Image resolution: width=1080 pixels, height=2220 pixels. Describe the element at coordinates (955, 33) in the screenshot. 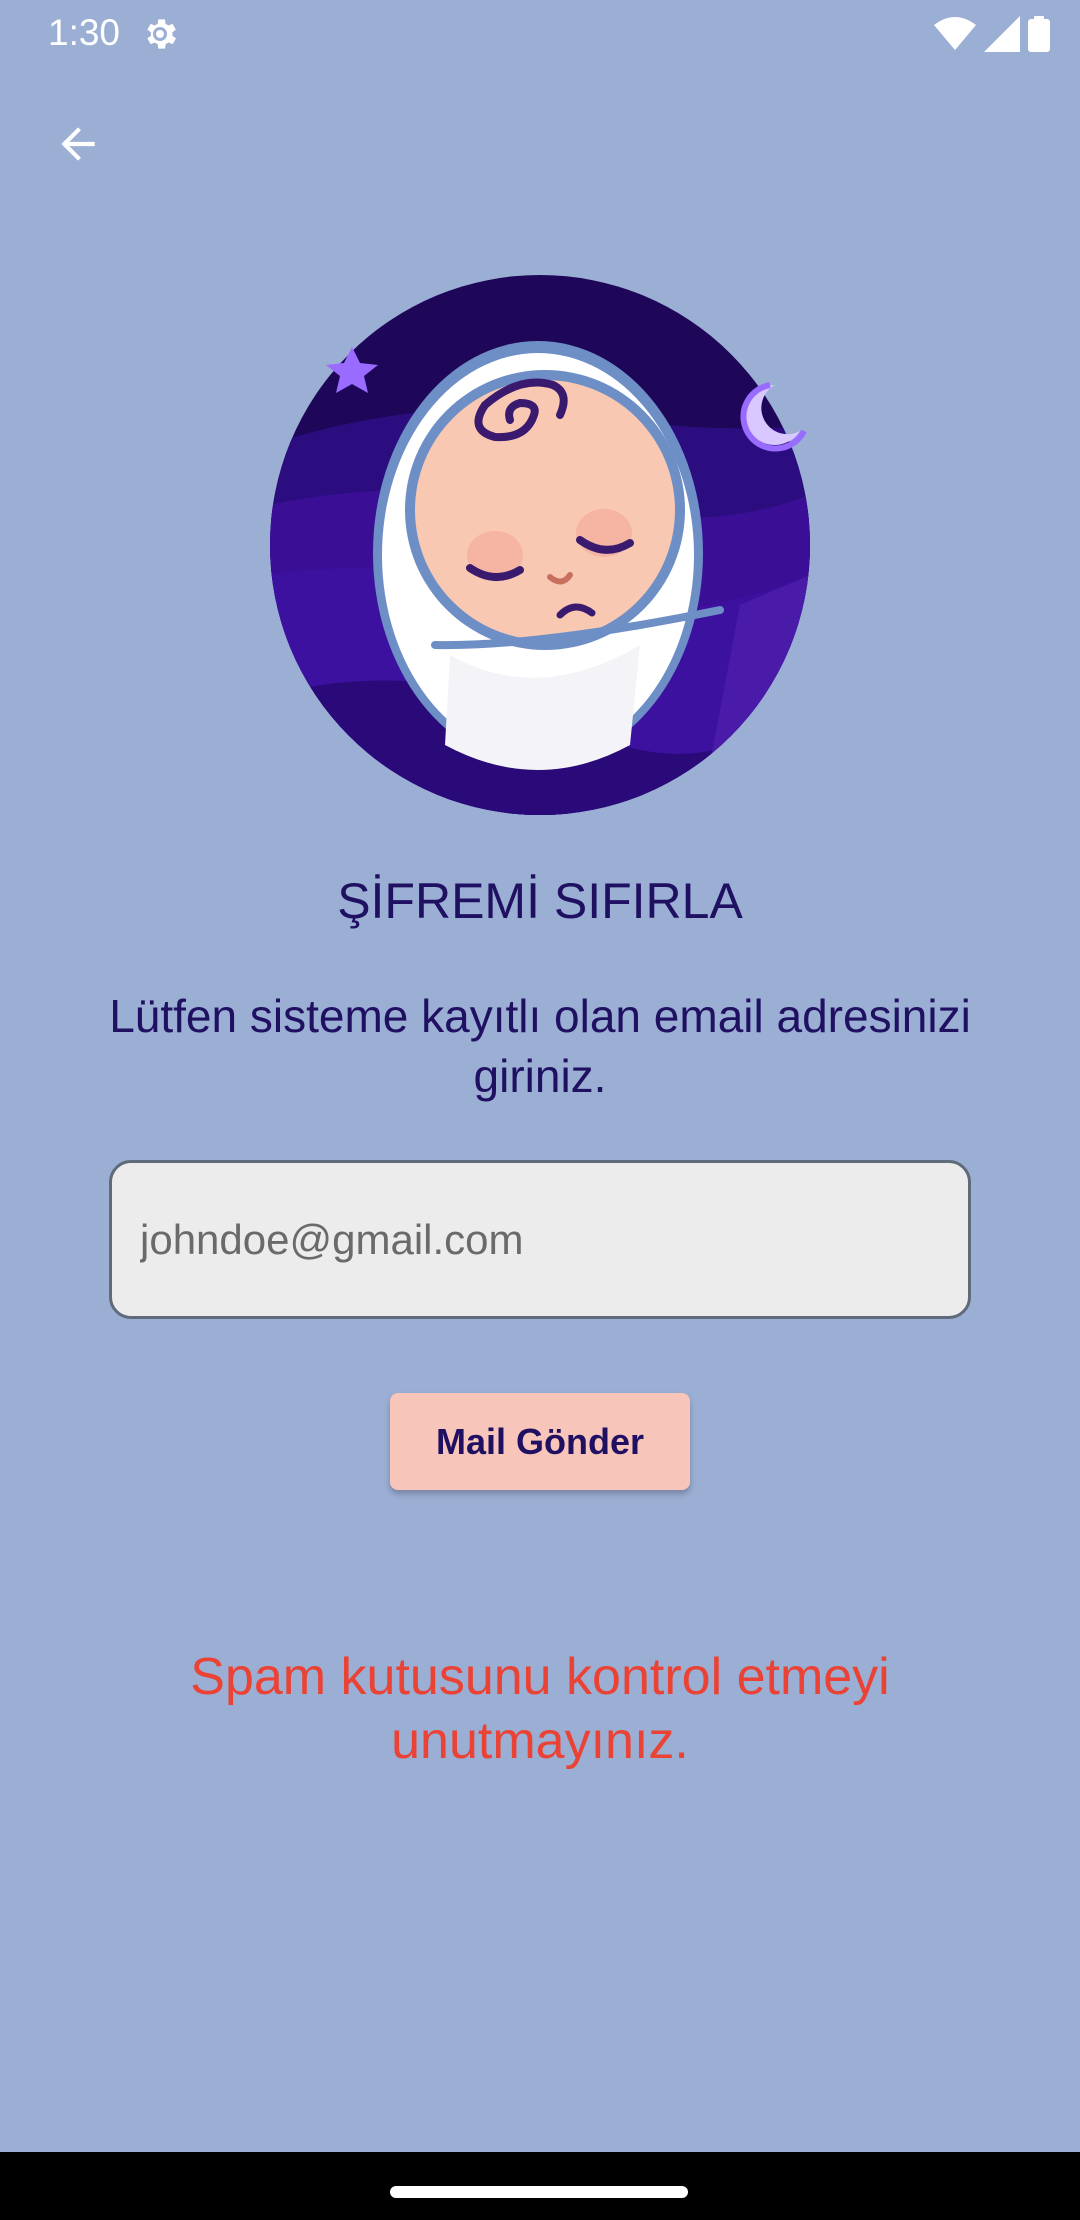

I see `wifi-icon` at that location.